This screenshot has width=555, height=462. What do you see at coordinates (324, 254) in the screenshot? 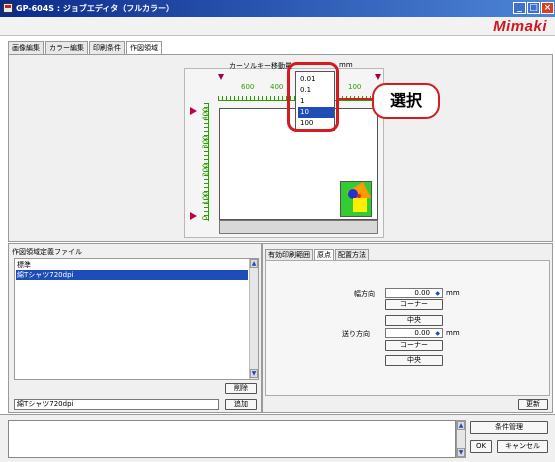
I see `tab-origin: 原点` at bounding box center [324, 254].